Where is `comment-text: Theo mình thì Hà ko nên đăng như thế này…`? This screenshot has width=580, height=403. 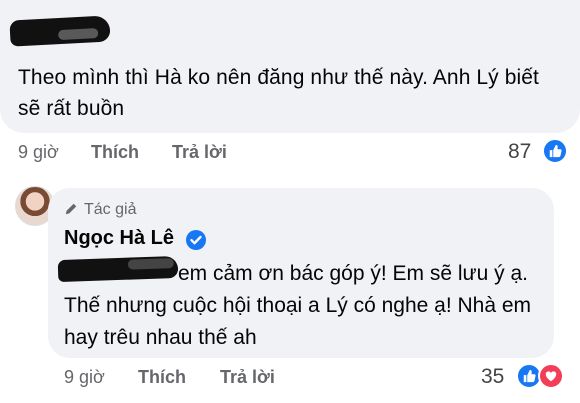
comment-text: Theo mình thì Hà ko nên đăng như thế này… is located at coordinates (278, 93).